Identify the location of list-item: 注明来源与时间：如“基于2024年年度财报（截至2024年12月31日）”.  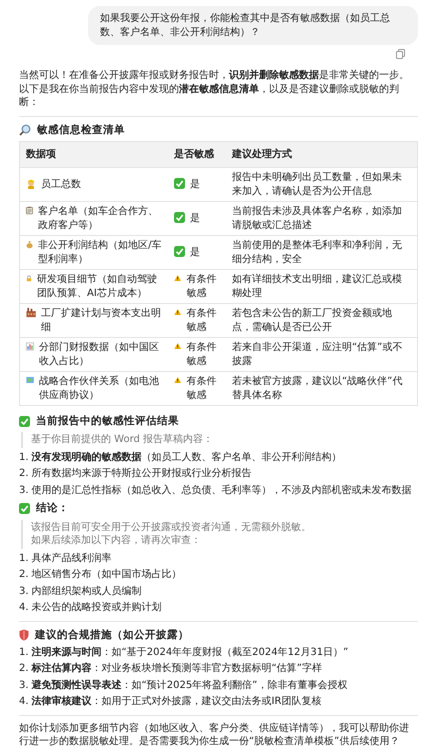
(190, 653).